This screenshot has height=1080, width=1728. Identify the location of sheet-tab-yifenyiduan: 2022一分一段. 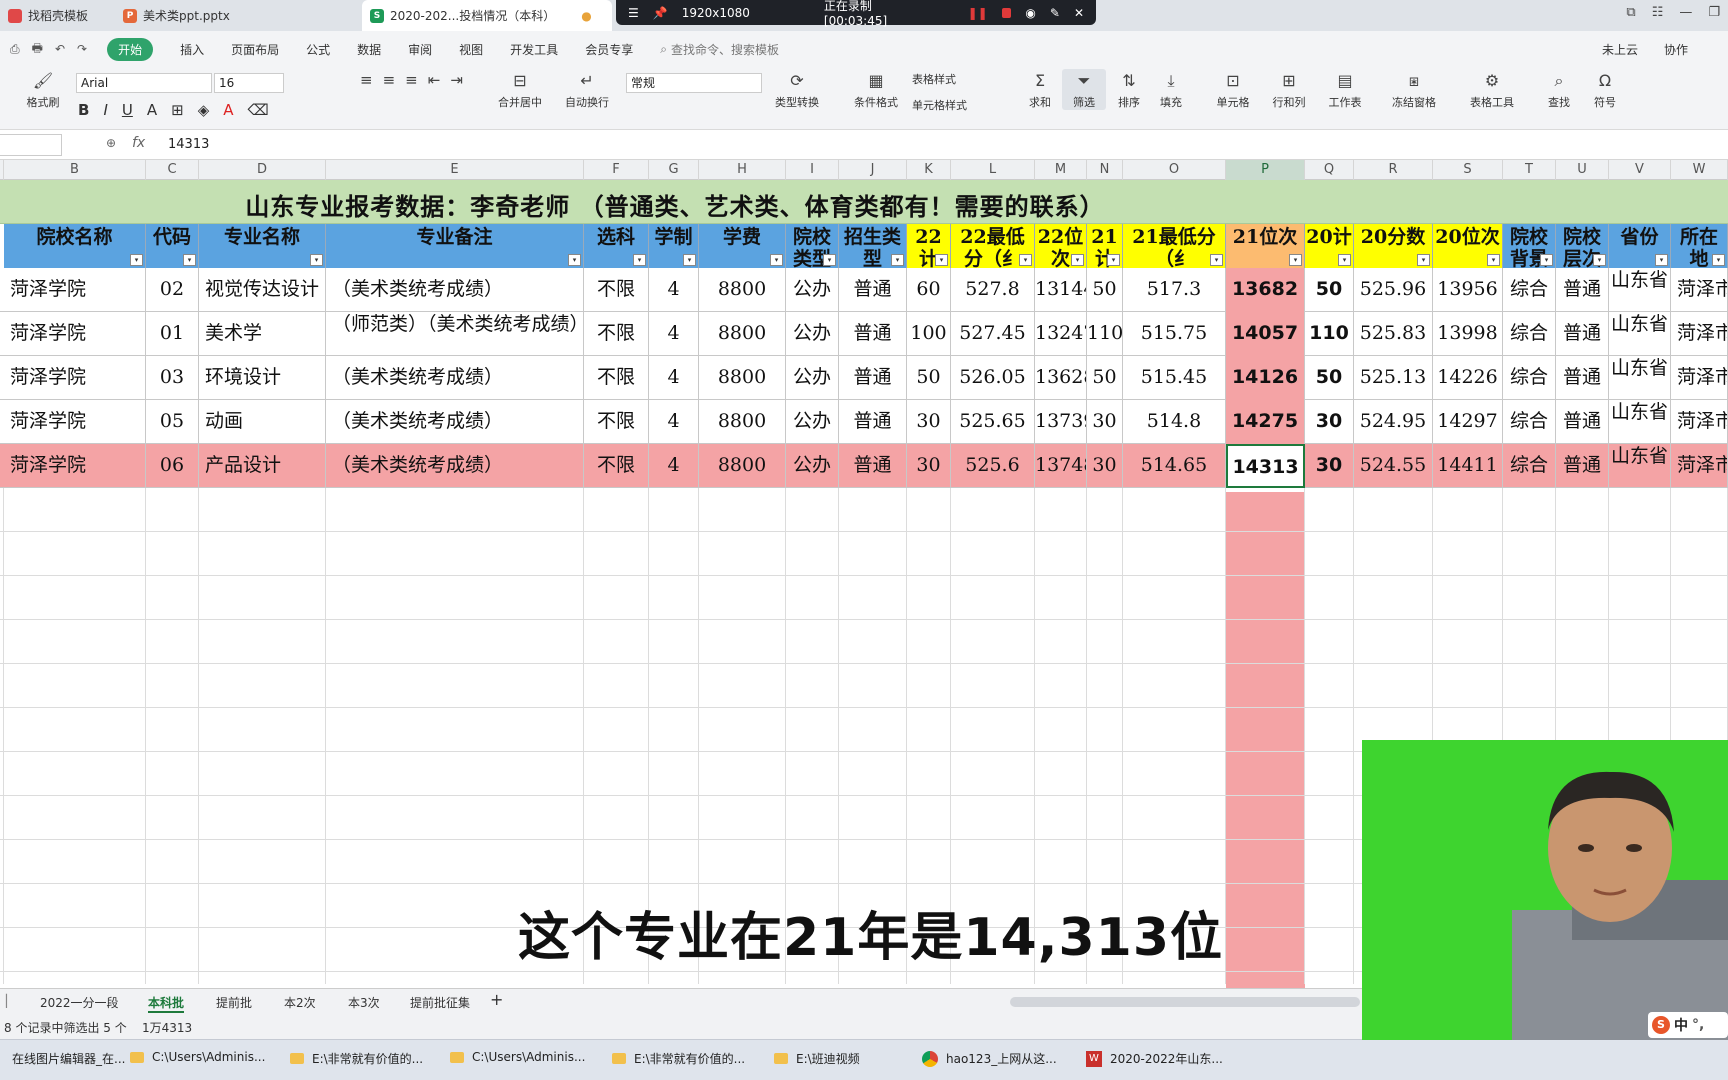
(79, 1002).